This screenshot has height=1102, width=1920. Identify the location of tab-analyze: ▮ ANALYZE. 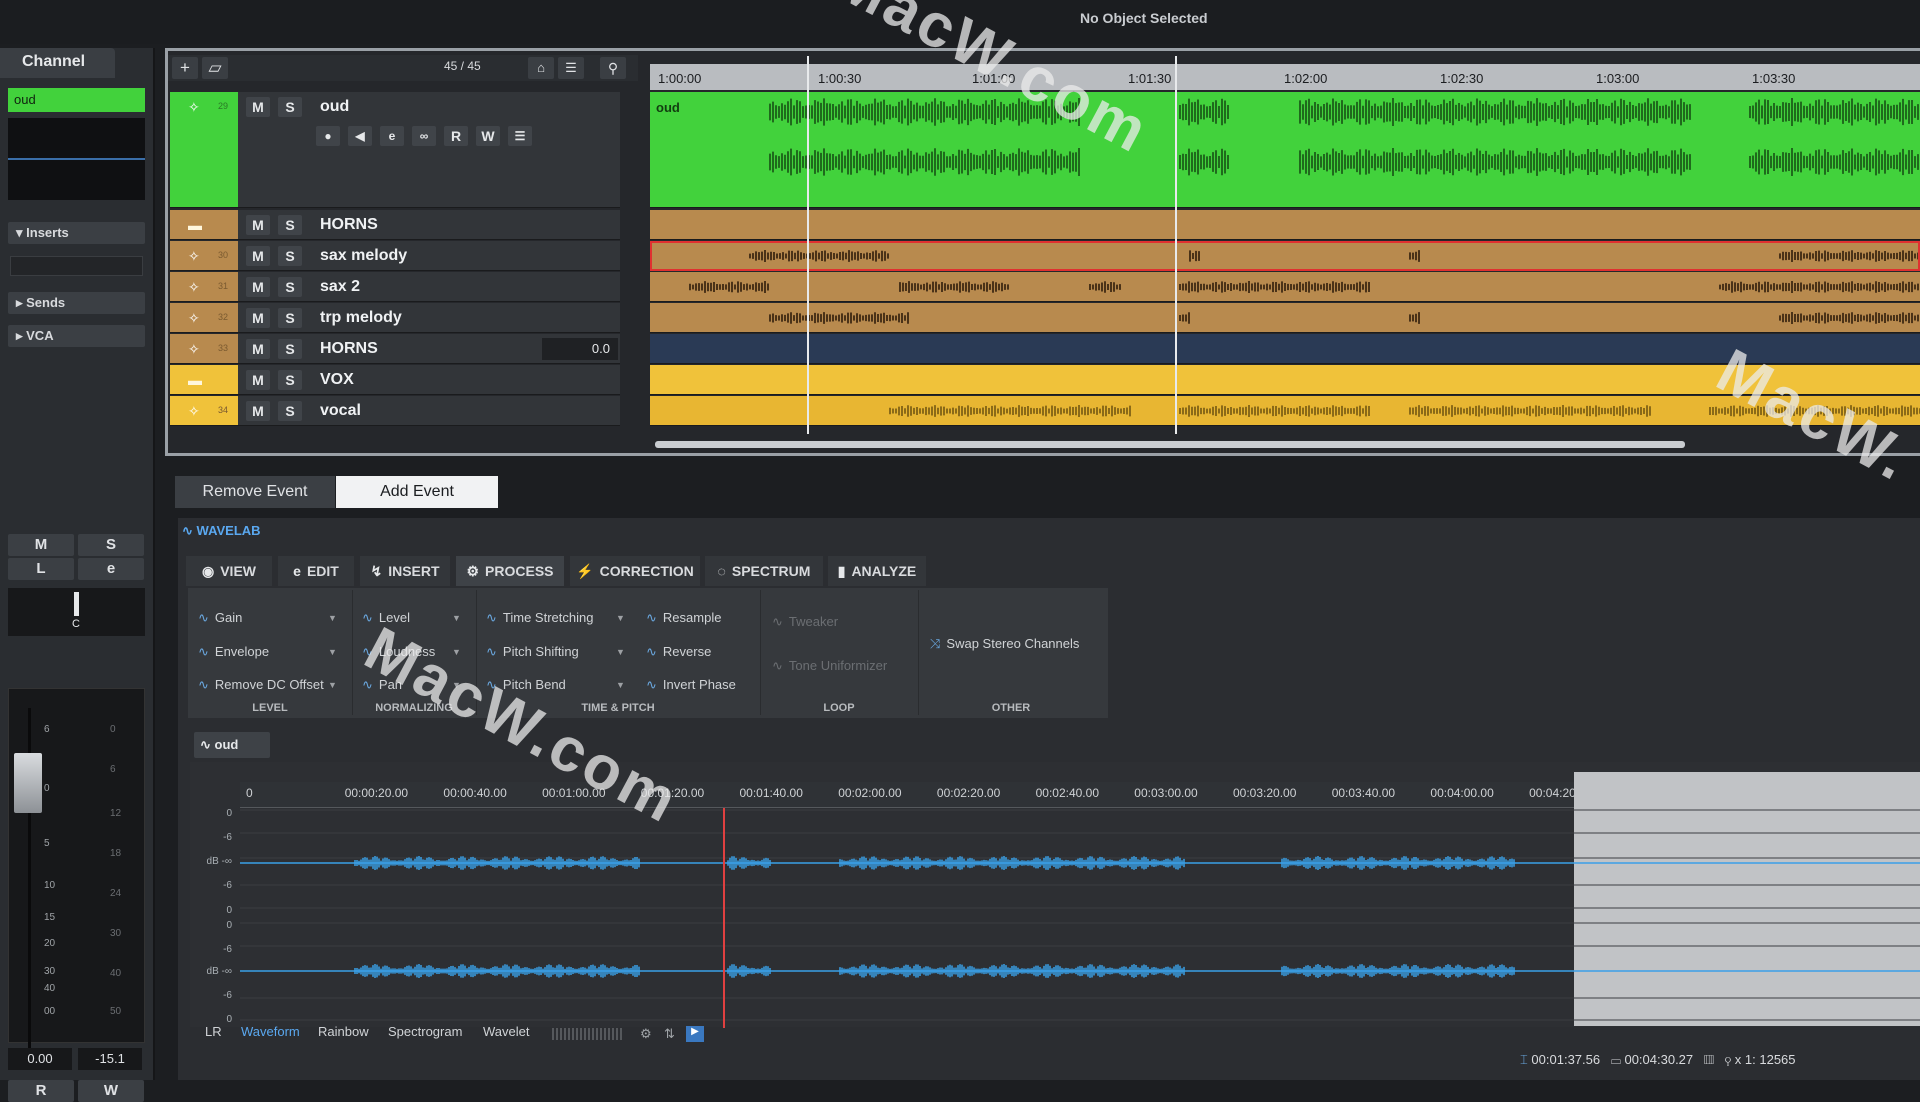
(877, 571).